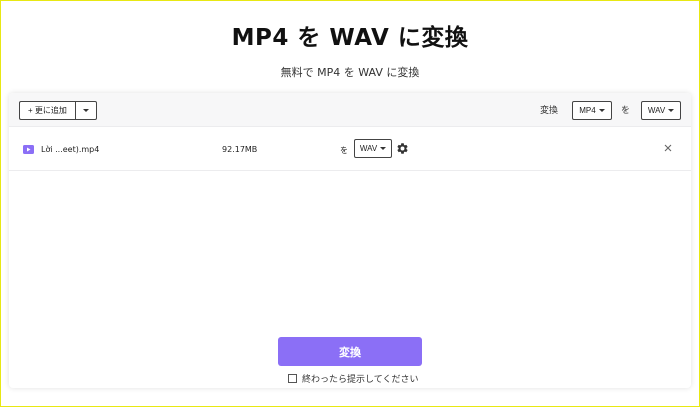 This screenshot has width=700, height=407. I want to click on notify-label: 終わったら提示してください, so click(360, 380).